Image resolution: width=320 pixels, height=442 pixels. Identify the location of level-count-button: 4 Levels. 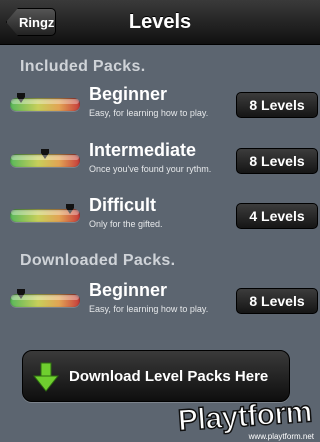
(277, 216).